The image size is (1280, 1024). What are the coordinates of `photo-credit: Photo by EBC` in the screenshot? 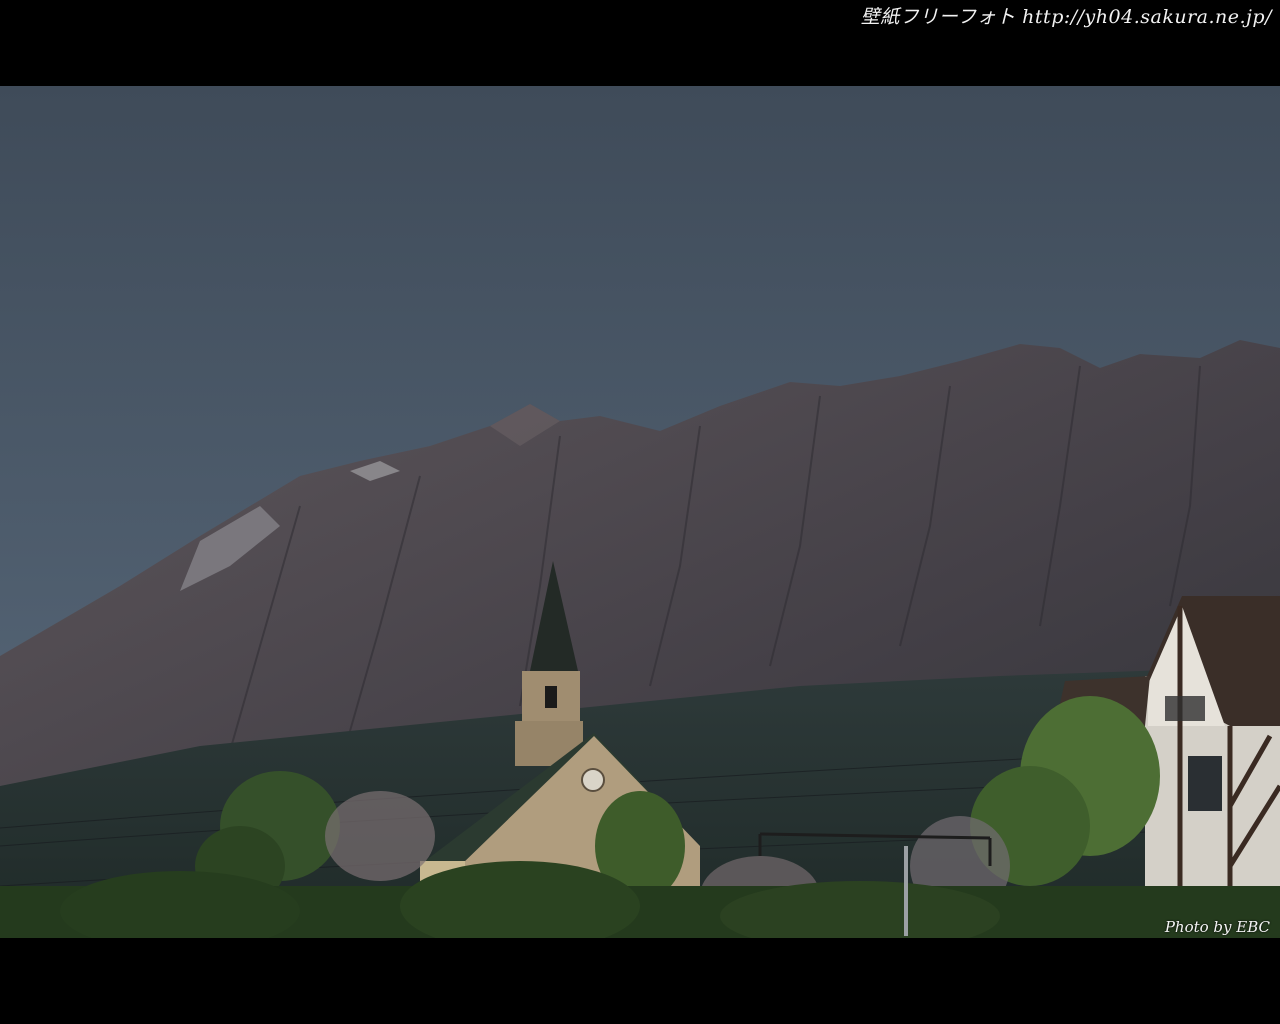 It's located at (1217, 927).